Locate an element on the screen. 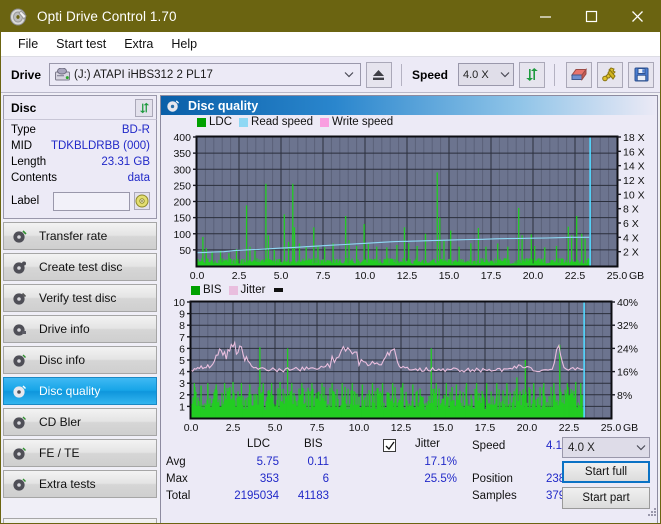 The width and height of the screenshot is (661, 524). disc-type-value: BD-R is located at coordinates (135, 130).